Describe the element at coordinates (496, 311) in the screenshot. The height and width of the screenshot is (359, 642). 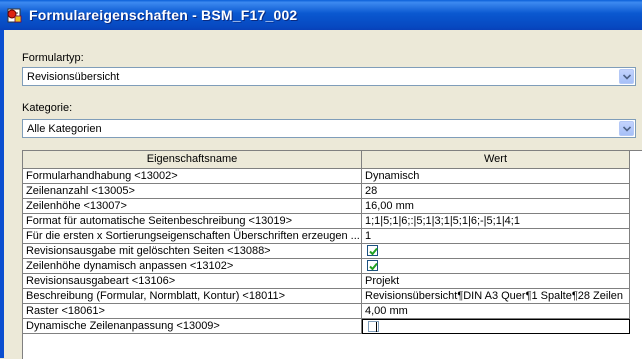
I see `property-value: 4,00 mm` at that location.